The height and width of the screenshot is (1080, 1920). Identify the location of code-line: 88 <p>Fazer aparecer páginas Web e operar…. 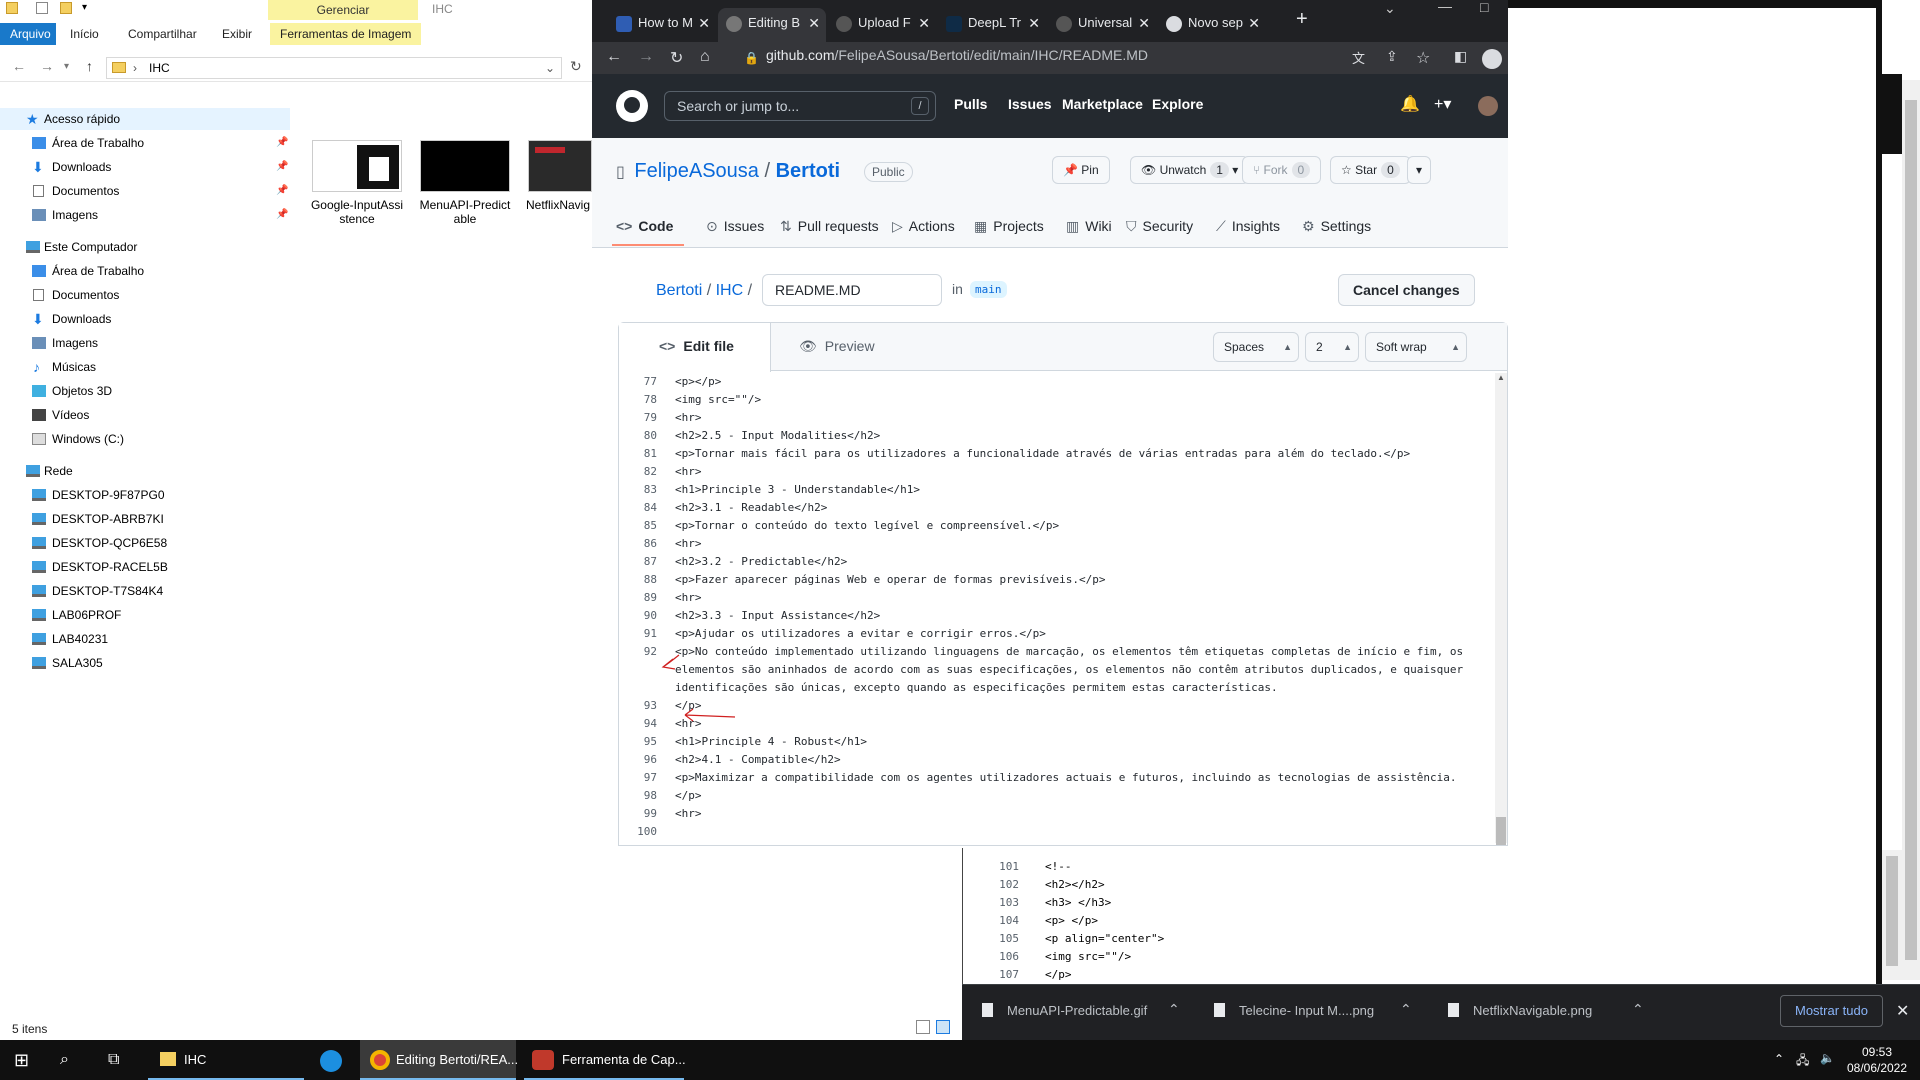
(1063, 580).